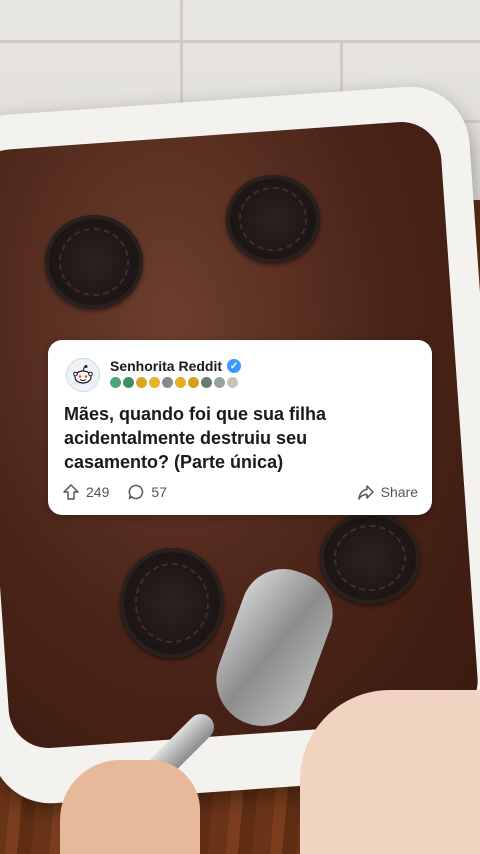  I want to click on comment-icon, so click(136, 492).